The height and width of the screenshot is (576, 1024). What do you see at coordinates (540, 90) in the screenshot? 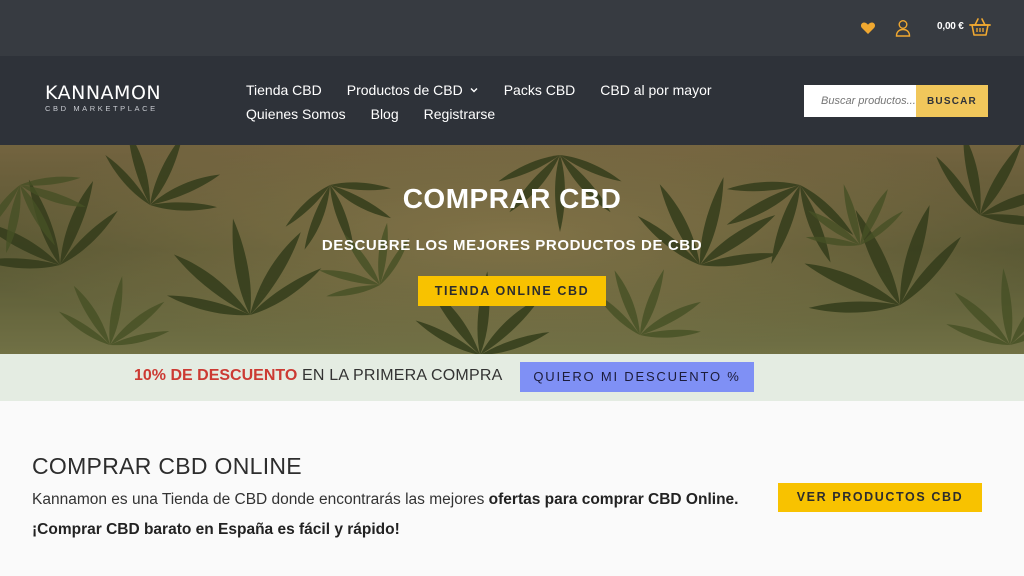
I see `nav-packs-cbd: Packs CBD` at bounding box center [540, 90].